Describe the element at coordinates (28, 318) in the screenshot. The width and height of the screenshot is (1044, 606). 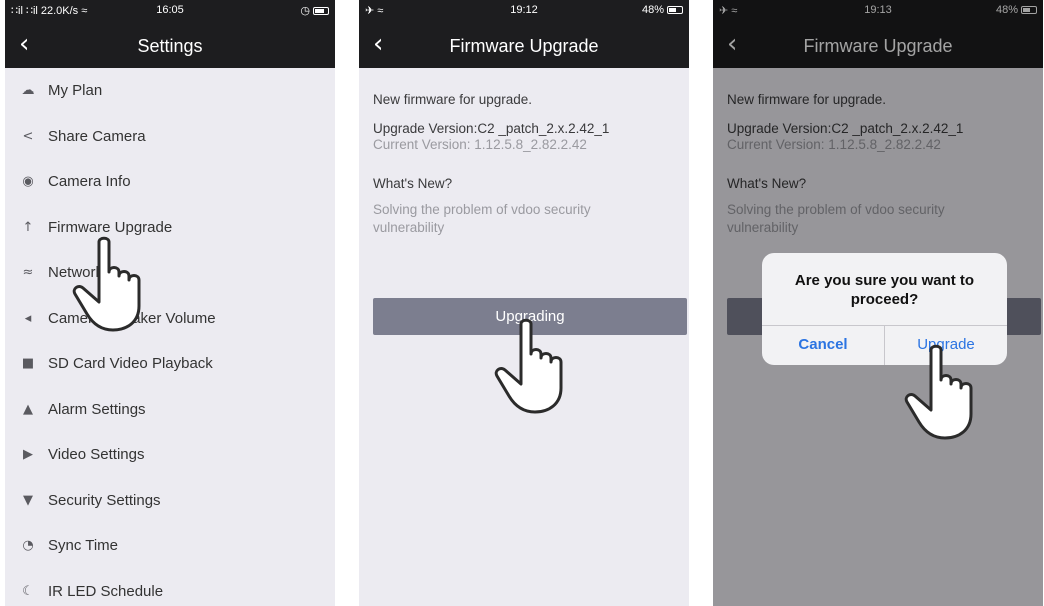
I see `speaker-icon: ◂` at that location.